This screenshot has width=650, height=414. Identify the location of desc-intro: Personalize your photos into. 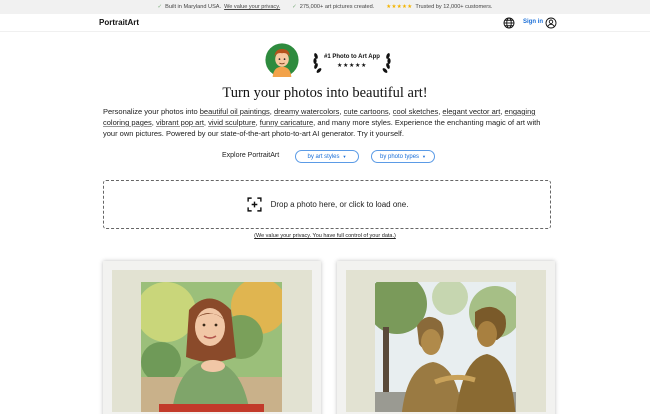
(151, 111).